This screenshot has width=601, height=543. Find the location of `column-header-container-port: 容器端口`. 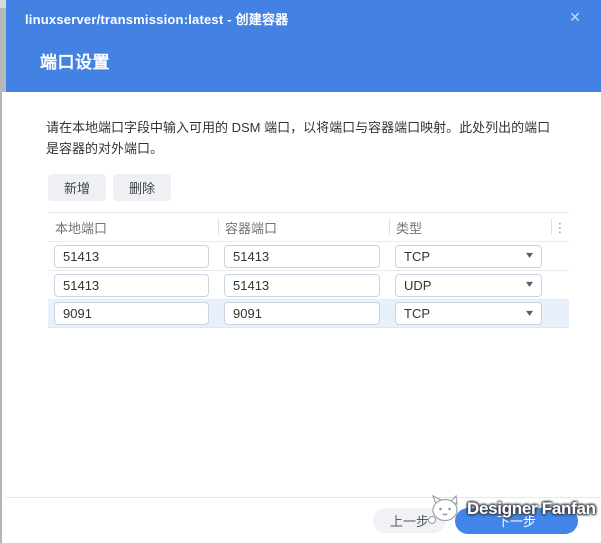

column-header-container-port: 容器端口 is located at coordinates (303, 227).